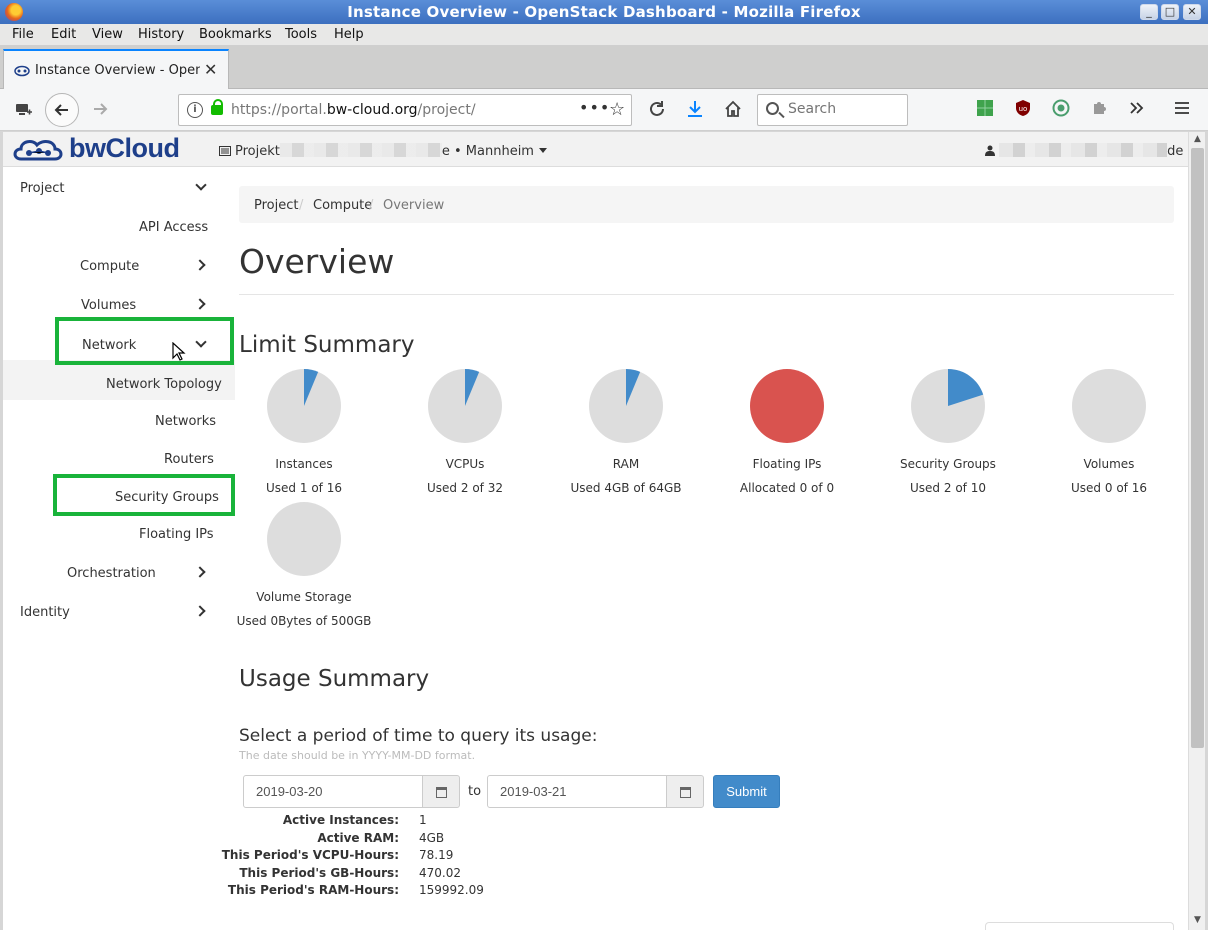 The height and width of the screenshot is (930, 1208). Describe the element at coordinates (617, 109) in the screenshot. I see `bookmark-star-icon: ☆` at that location.